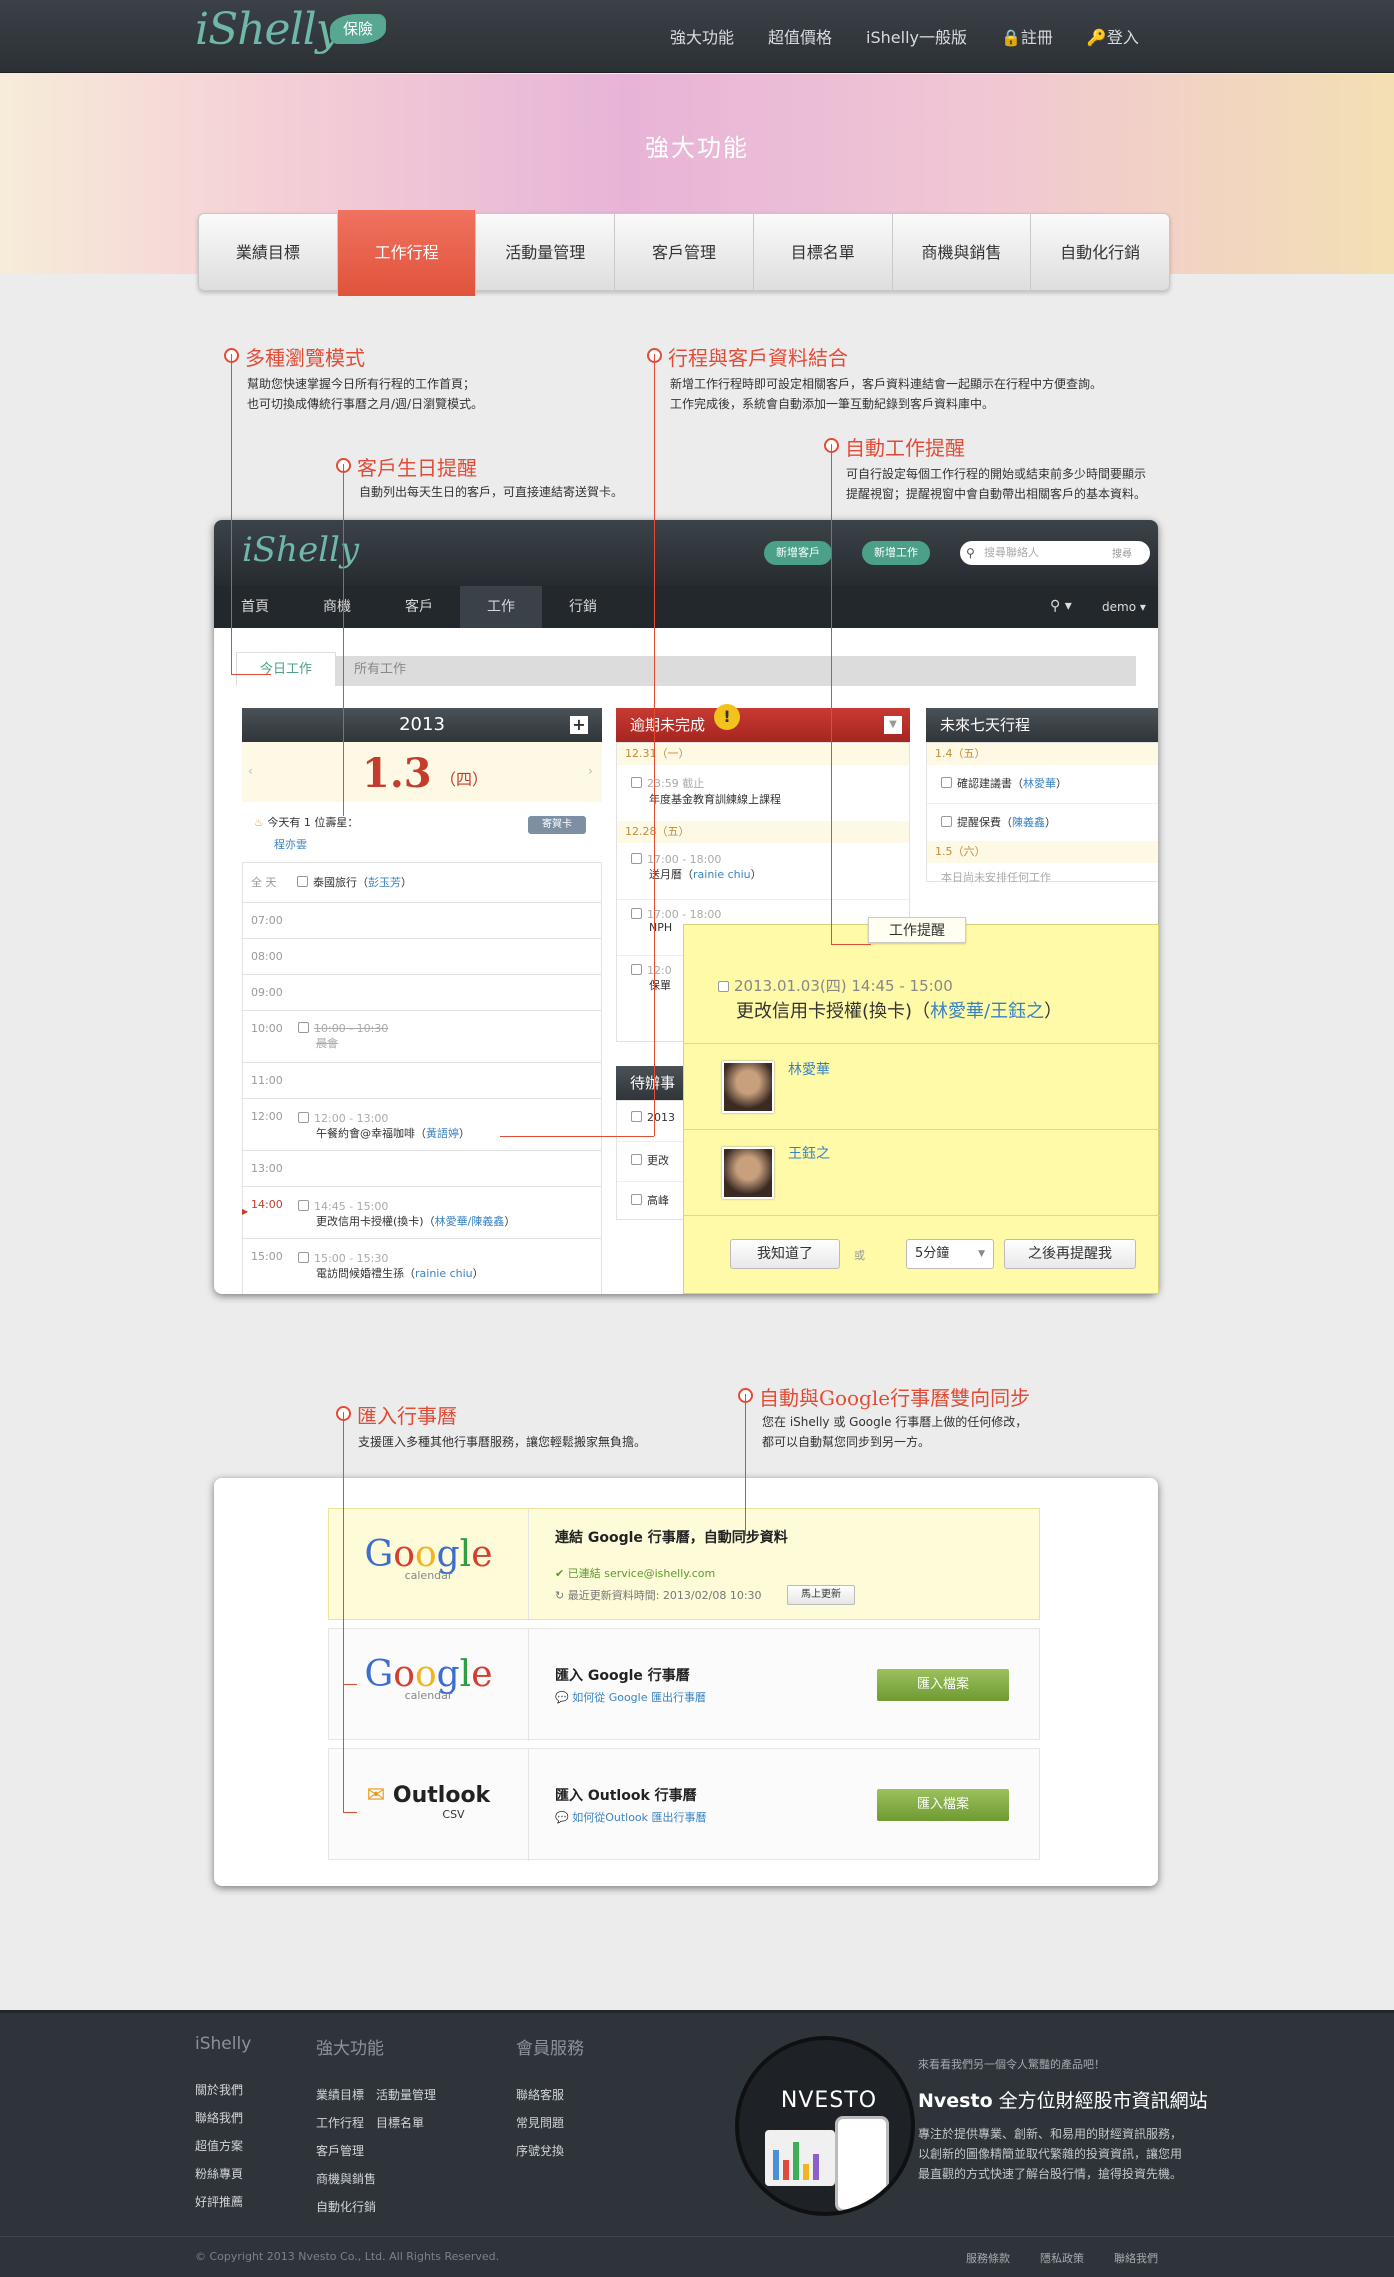 Image resolution: width=1394 pixels, height=2277 pixels. I want to click on tab-activity: 活動量管理, so click(546, 252).